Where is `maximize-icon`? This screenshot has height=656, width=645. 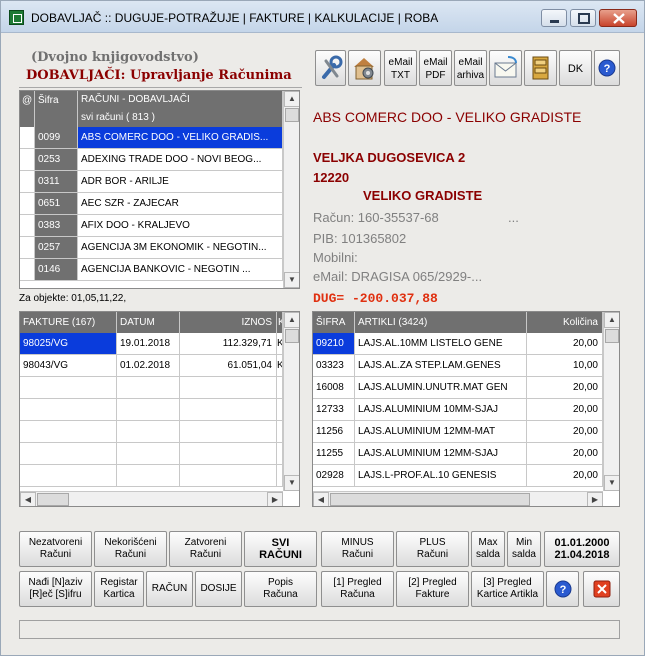
maximize-icon is located at coordinates (584, 18).